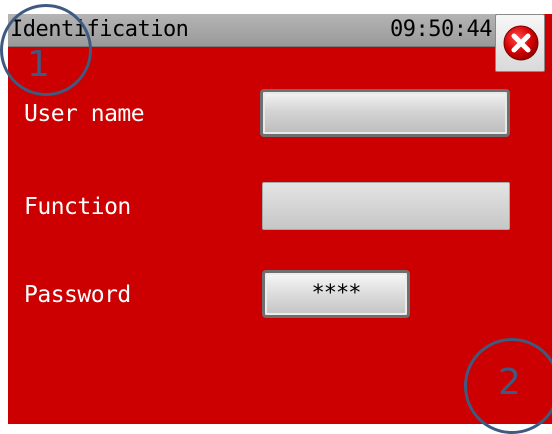  I want to click on username-field, so click(385, 113).